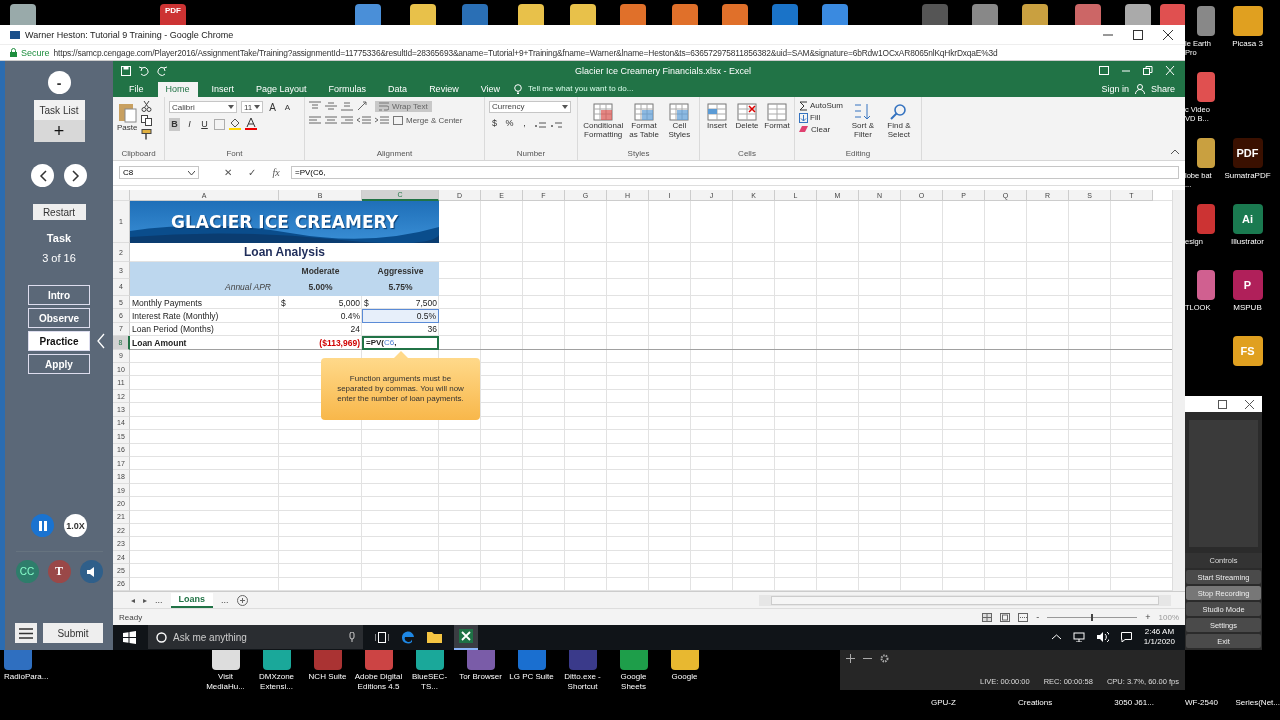 The image size is (1280, 720). Describe the element at coordinates (252, 107) in the screenshot. I see `font-size-dropdown: 11` at that location.